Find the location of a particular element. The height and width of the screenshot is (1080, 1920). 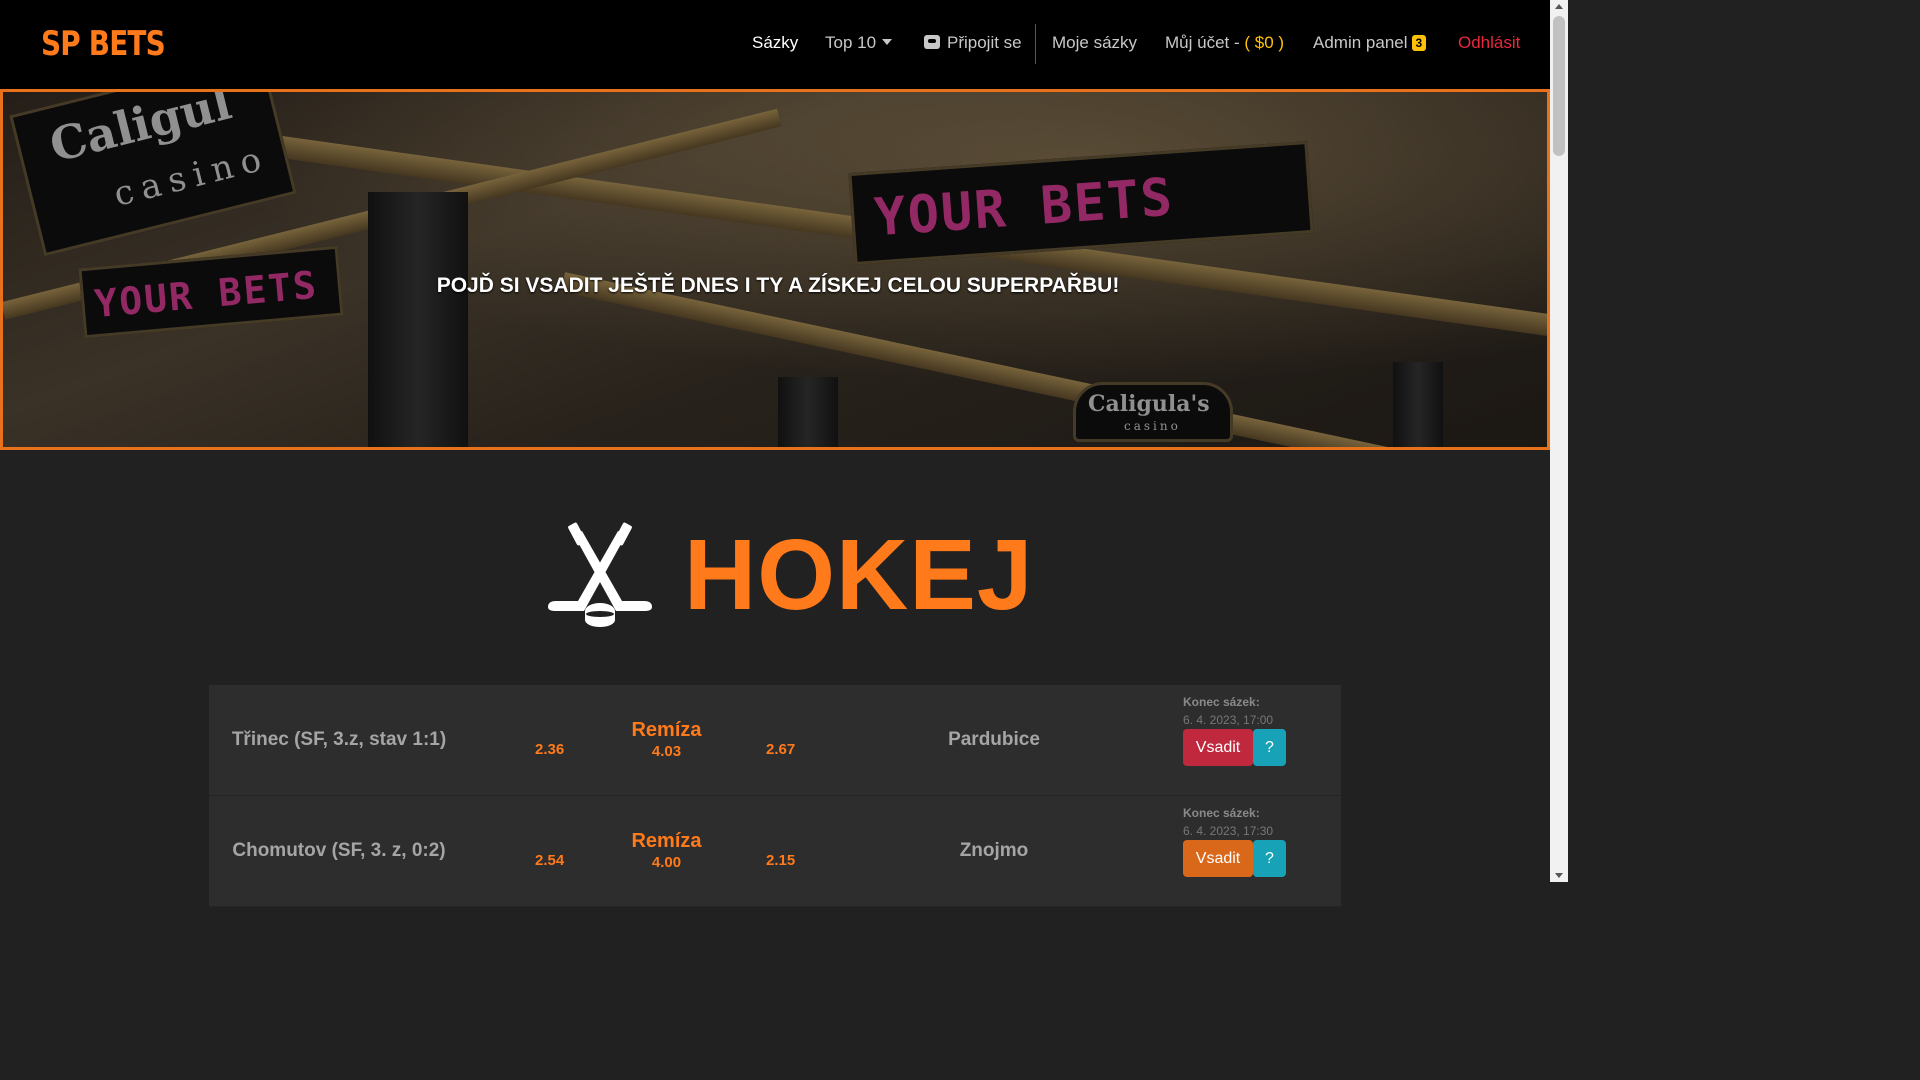

odd-draw-button: Remíza 4.00 is located at coordinates (666, 850).